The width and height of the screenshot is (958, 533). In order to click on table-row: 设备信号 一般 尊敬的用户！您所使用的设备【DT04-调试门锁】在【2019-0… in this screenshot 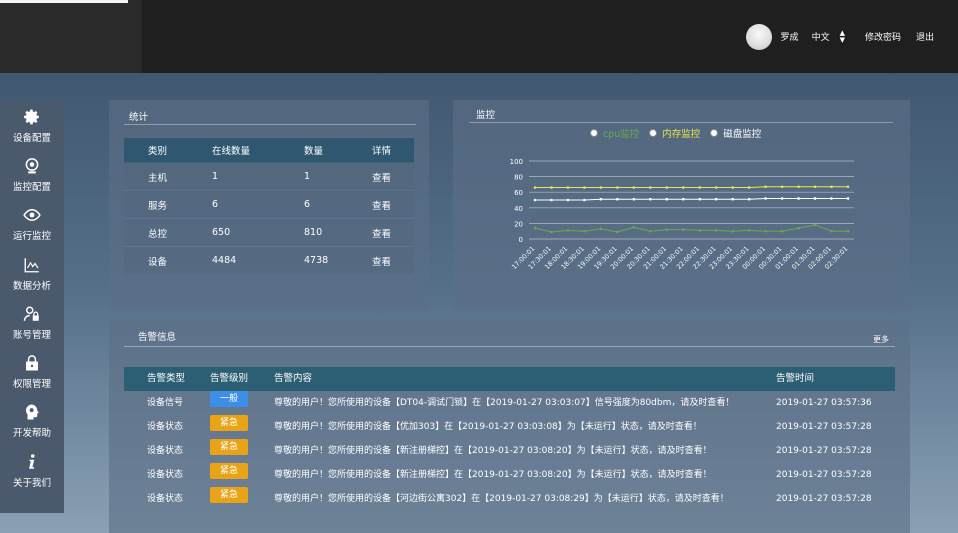, I will do `click(509, 403)`.